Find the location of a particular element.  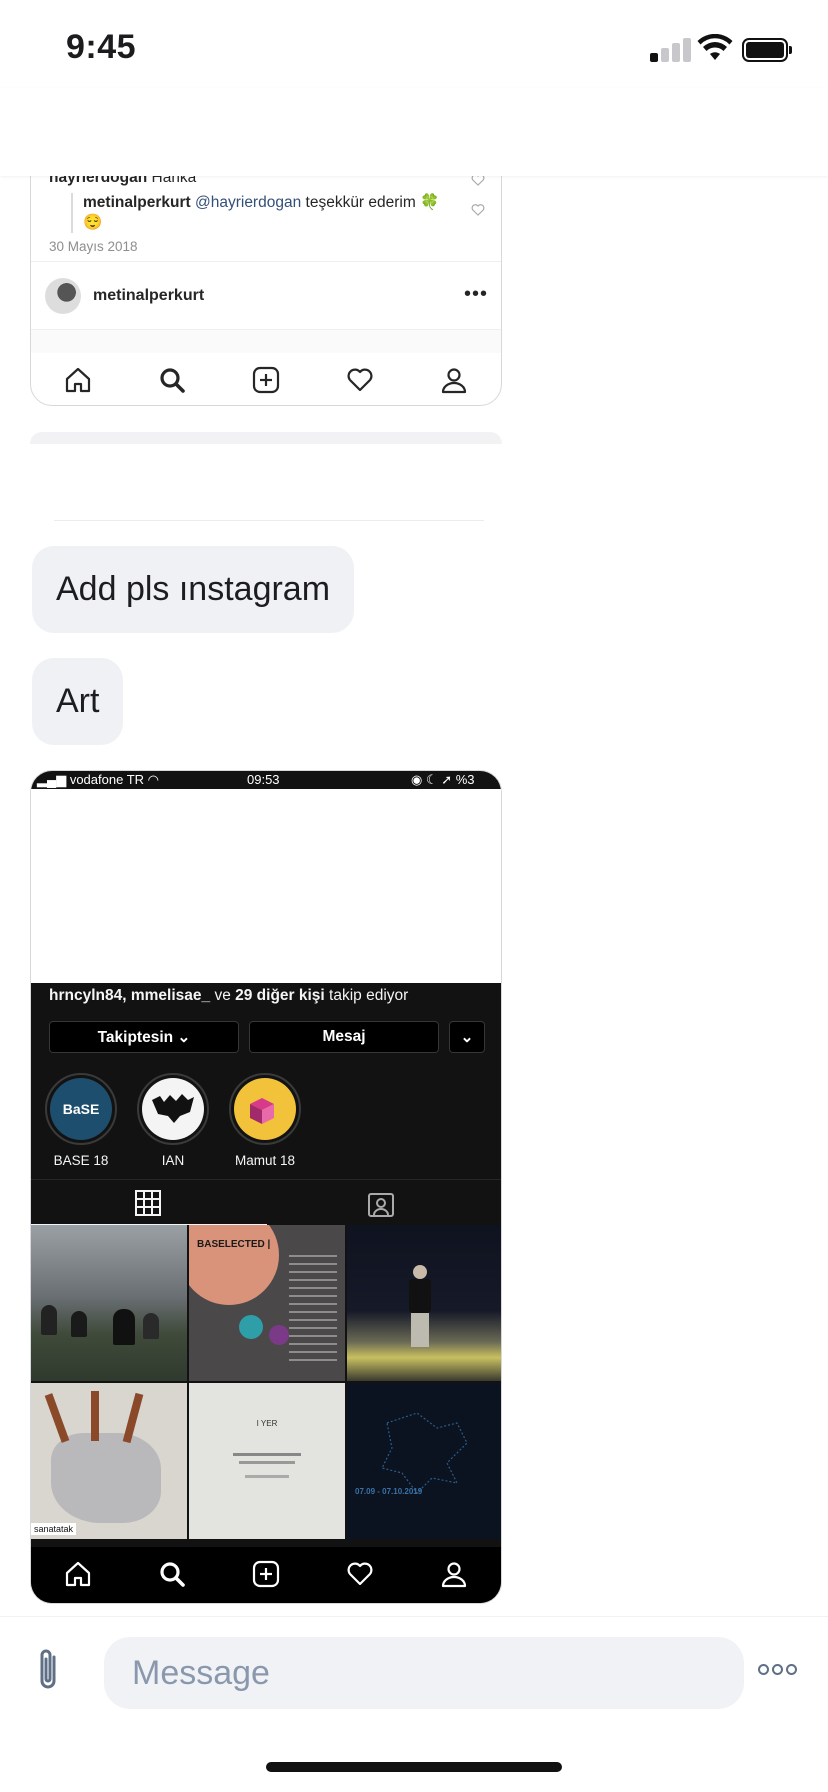

more-options-icon is located at coordinates (780, 1669).